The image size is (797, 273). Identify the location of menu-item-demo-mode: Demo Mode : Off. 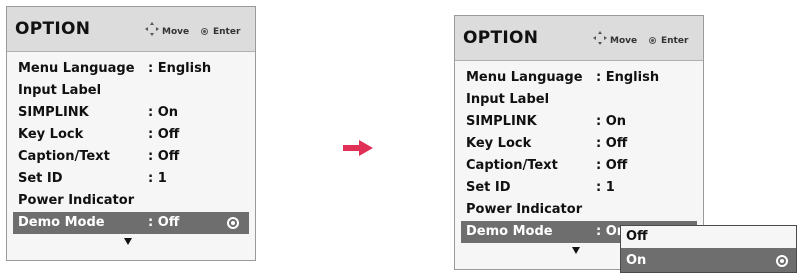
(131, 223).